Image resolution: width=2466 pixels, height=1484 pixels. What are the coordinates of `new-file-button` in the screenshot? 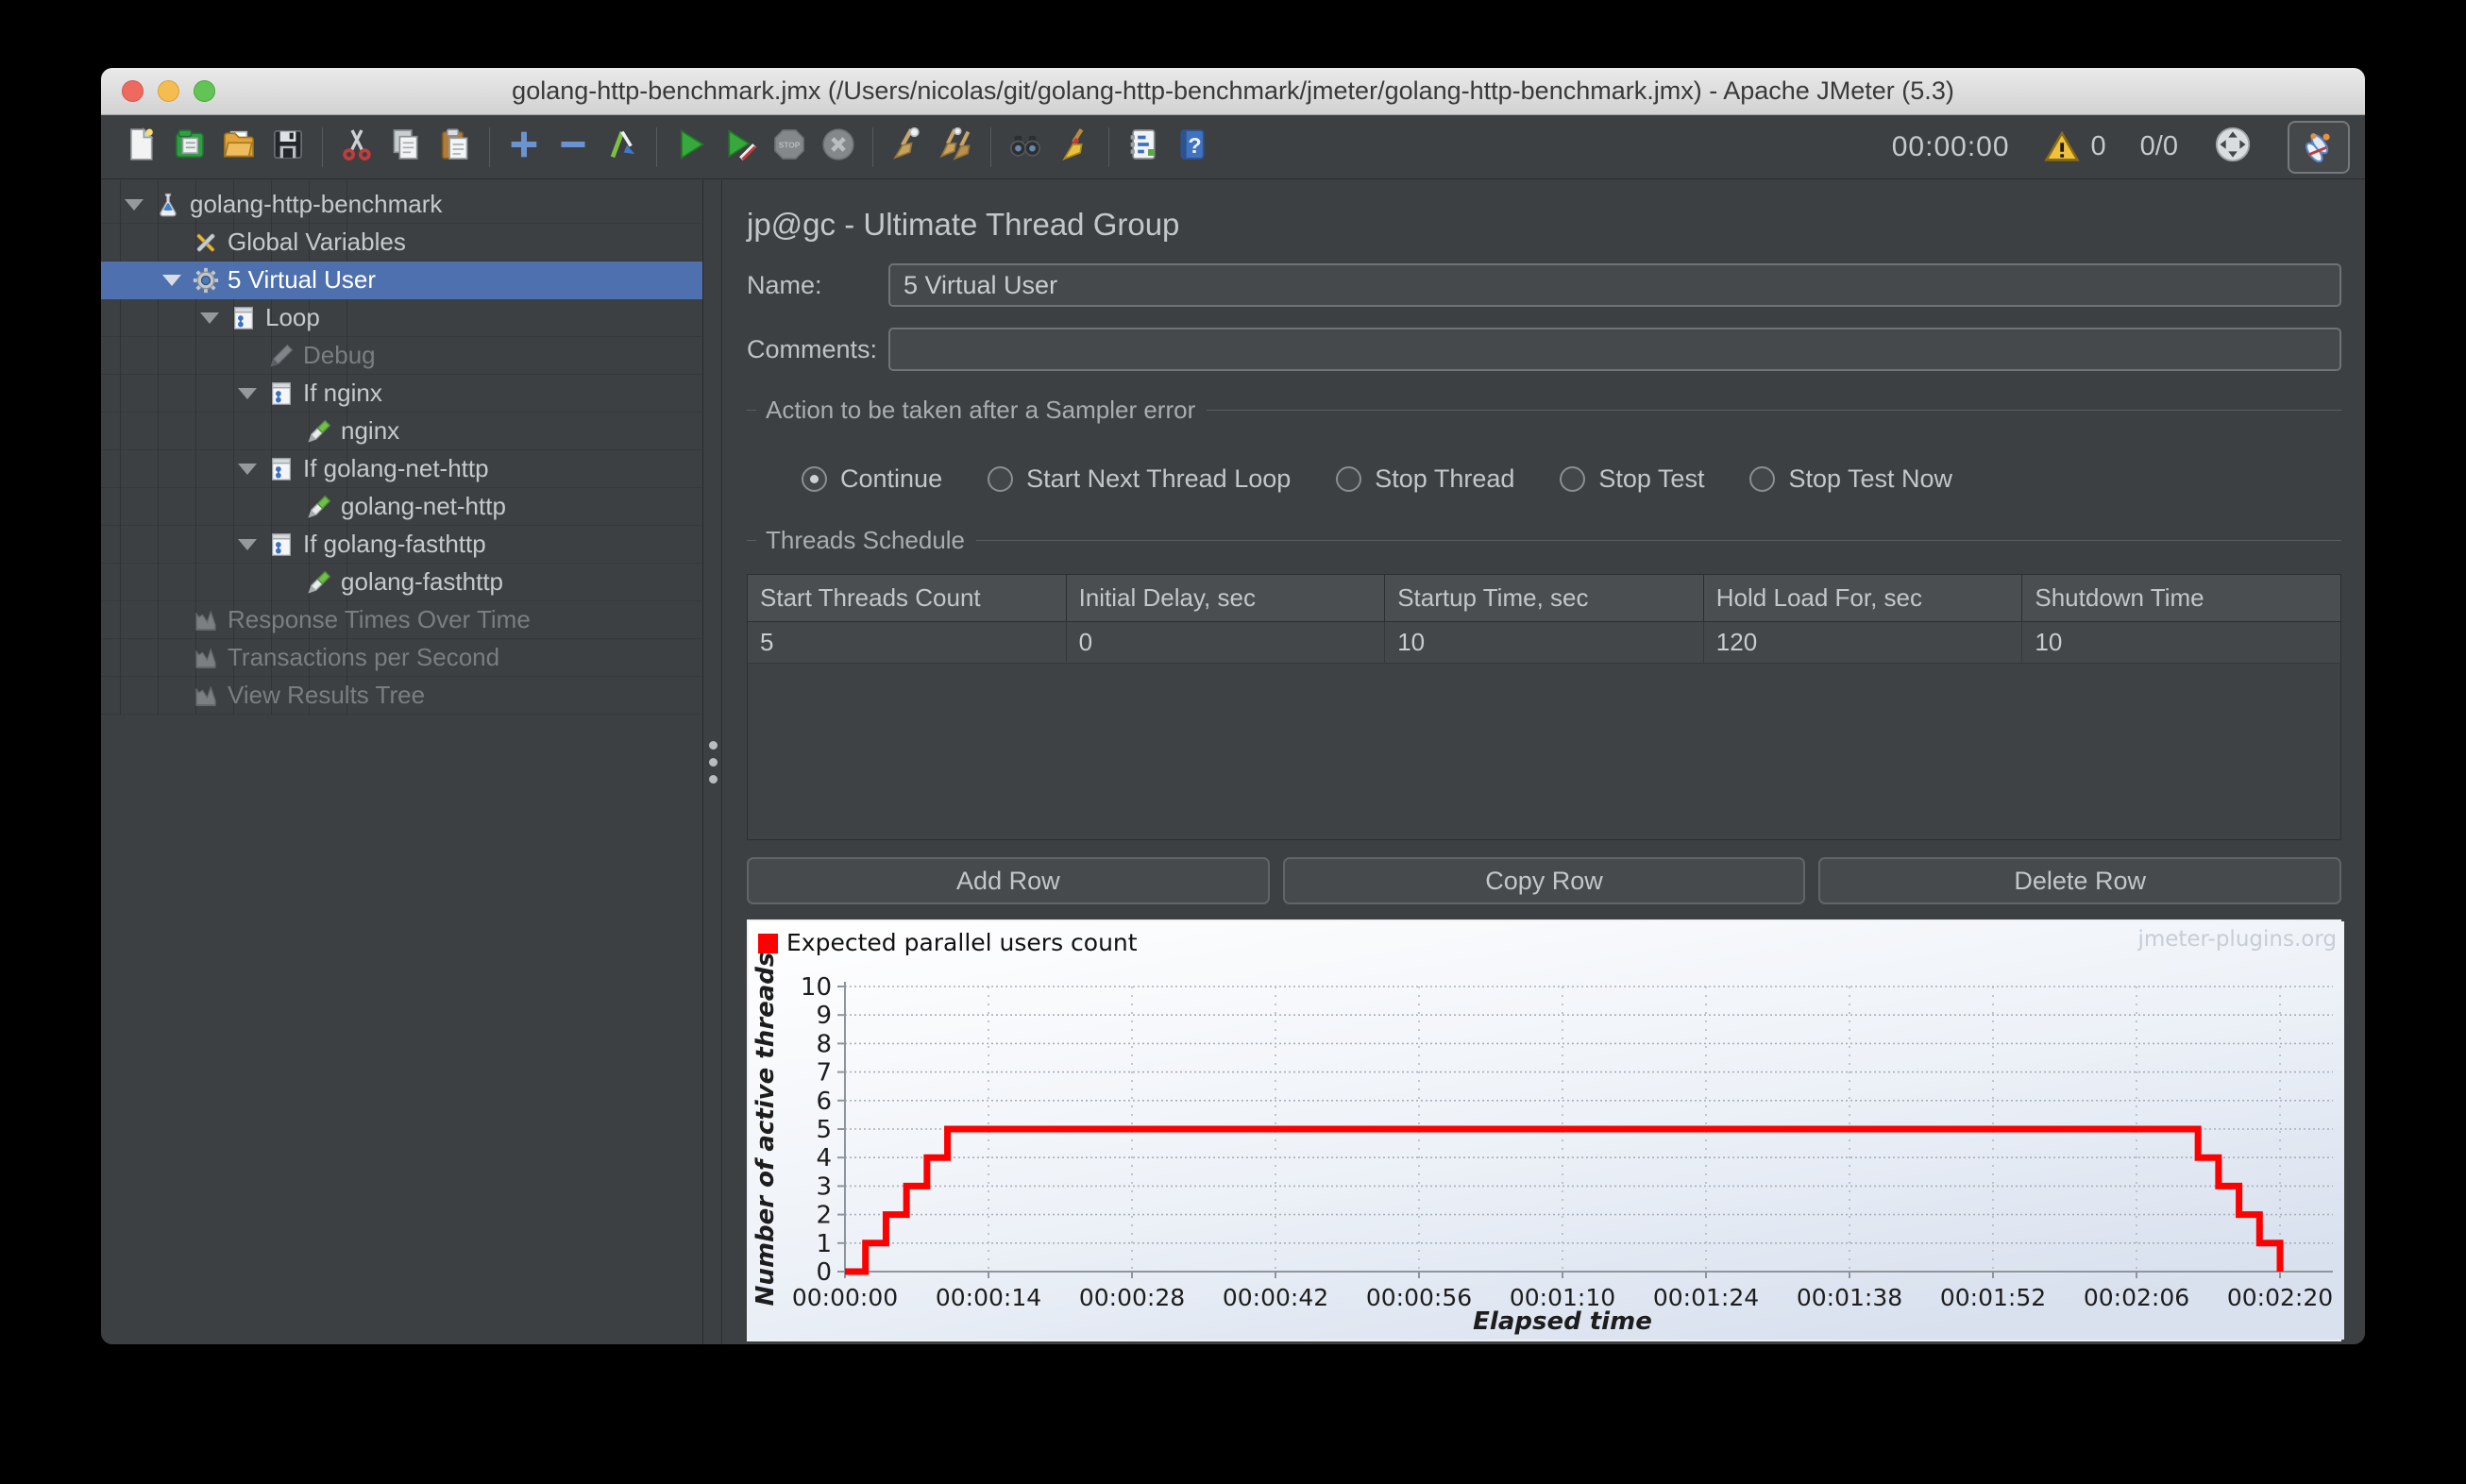 It's located at (140, 147).